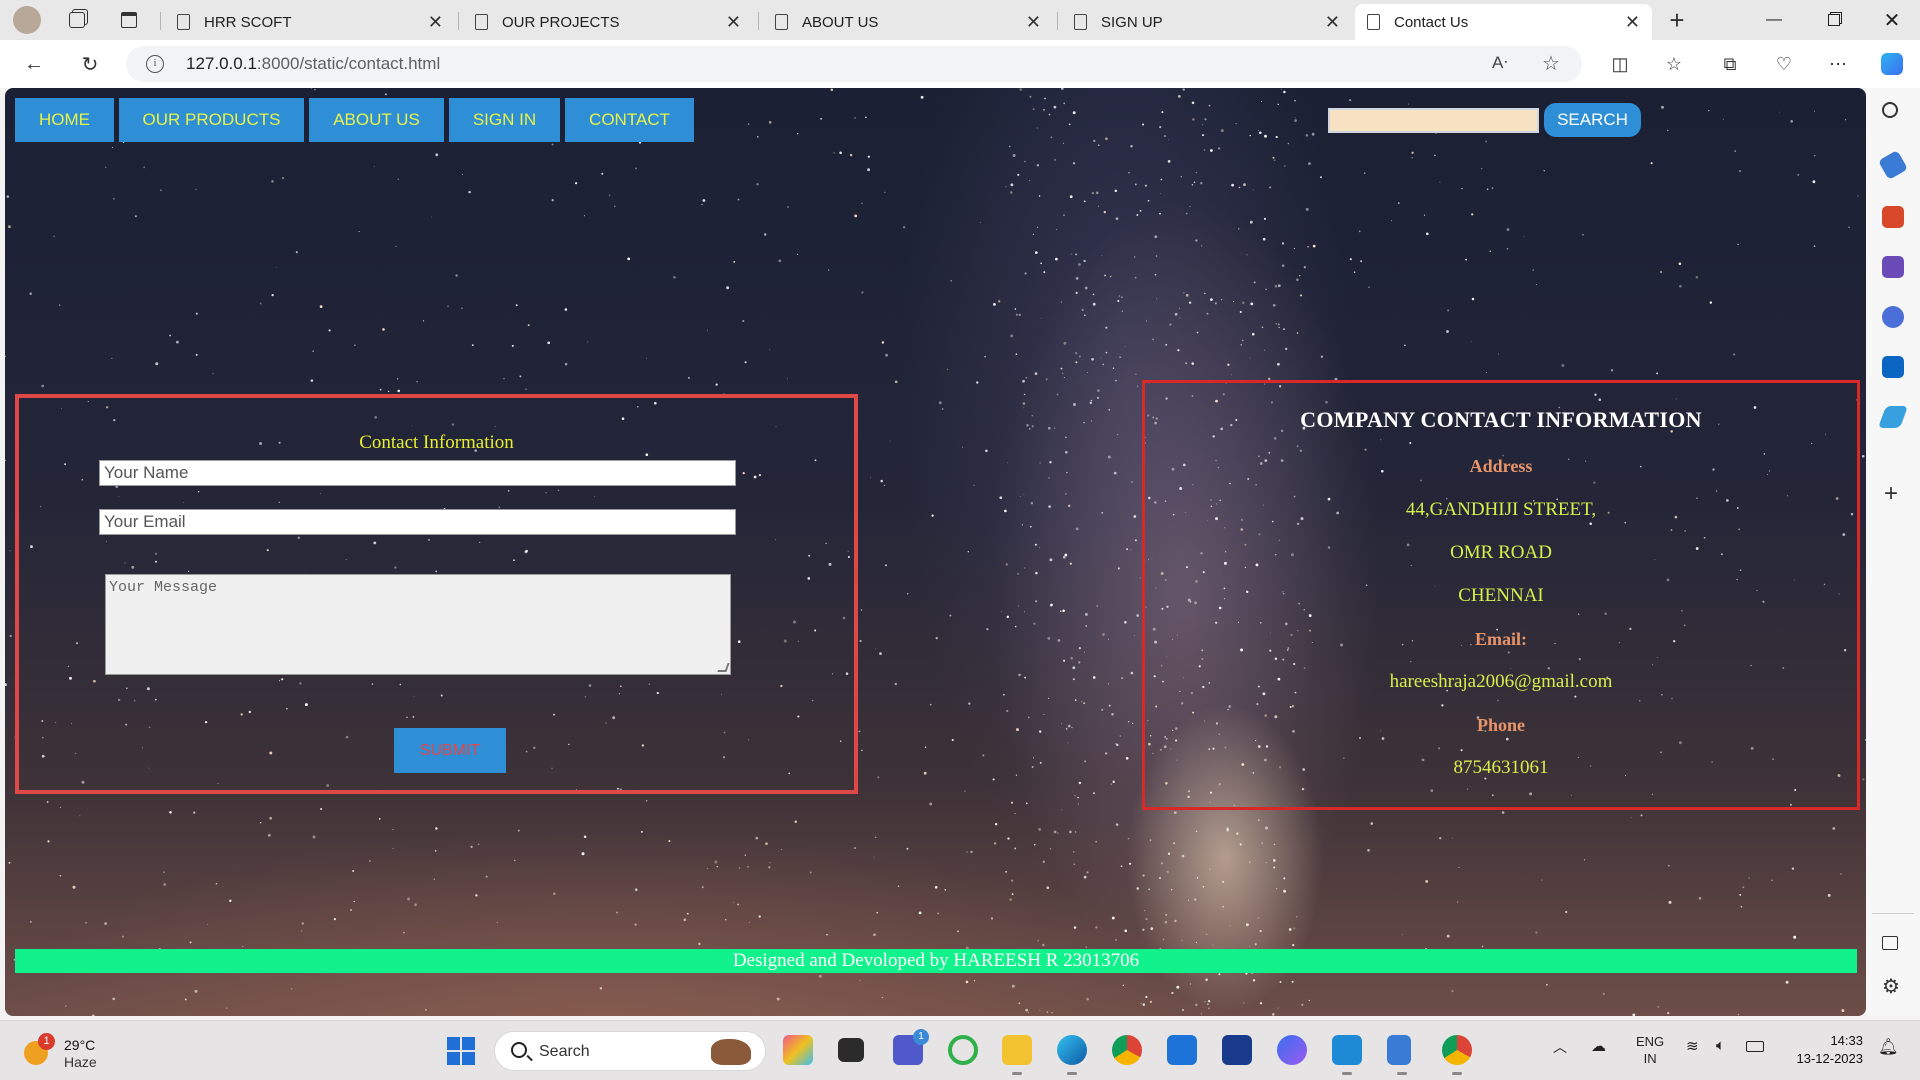 Image resolution: width=1920 pixels, height=1080 pixels. What do you see at coordinates (1755, 1046) in the screenshot?
I see `battery-icon` at bounding box center [1755, 1046].